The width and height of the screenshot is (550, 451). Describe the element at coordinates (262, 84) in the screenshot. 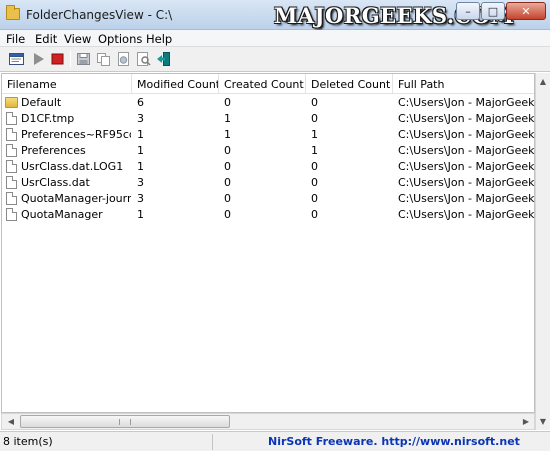

I see `column-header-created-count: Created Count` at that location.